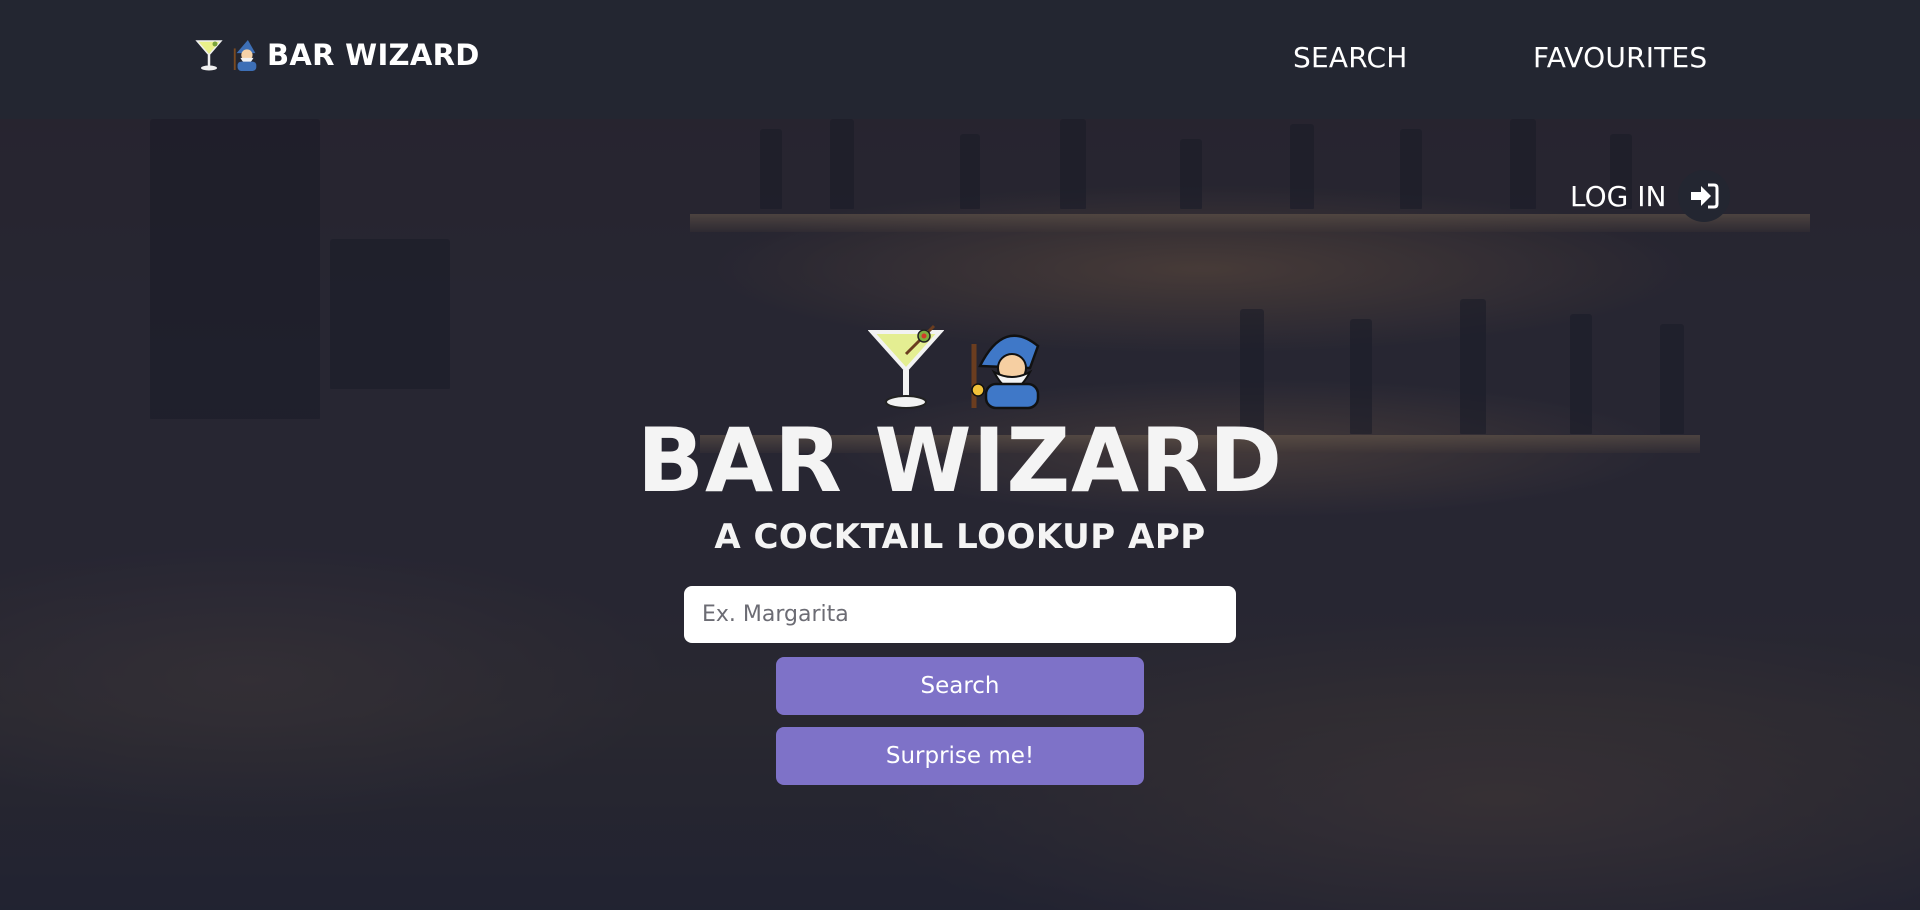  I want to click on sign-in-icon, so click(1704, 196).